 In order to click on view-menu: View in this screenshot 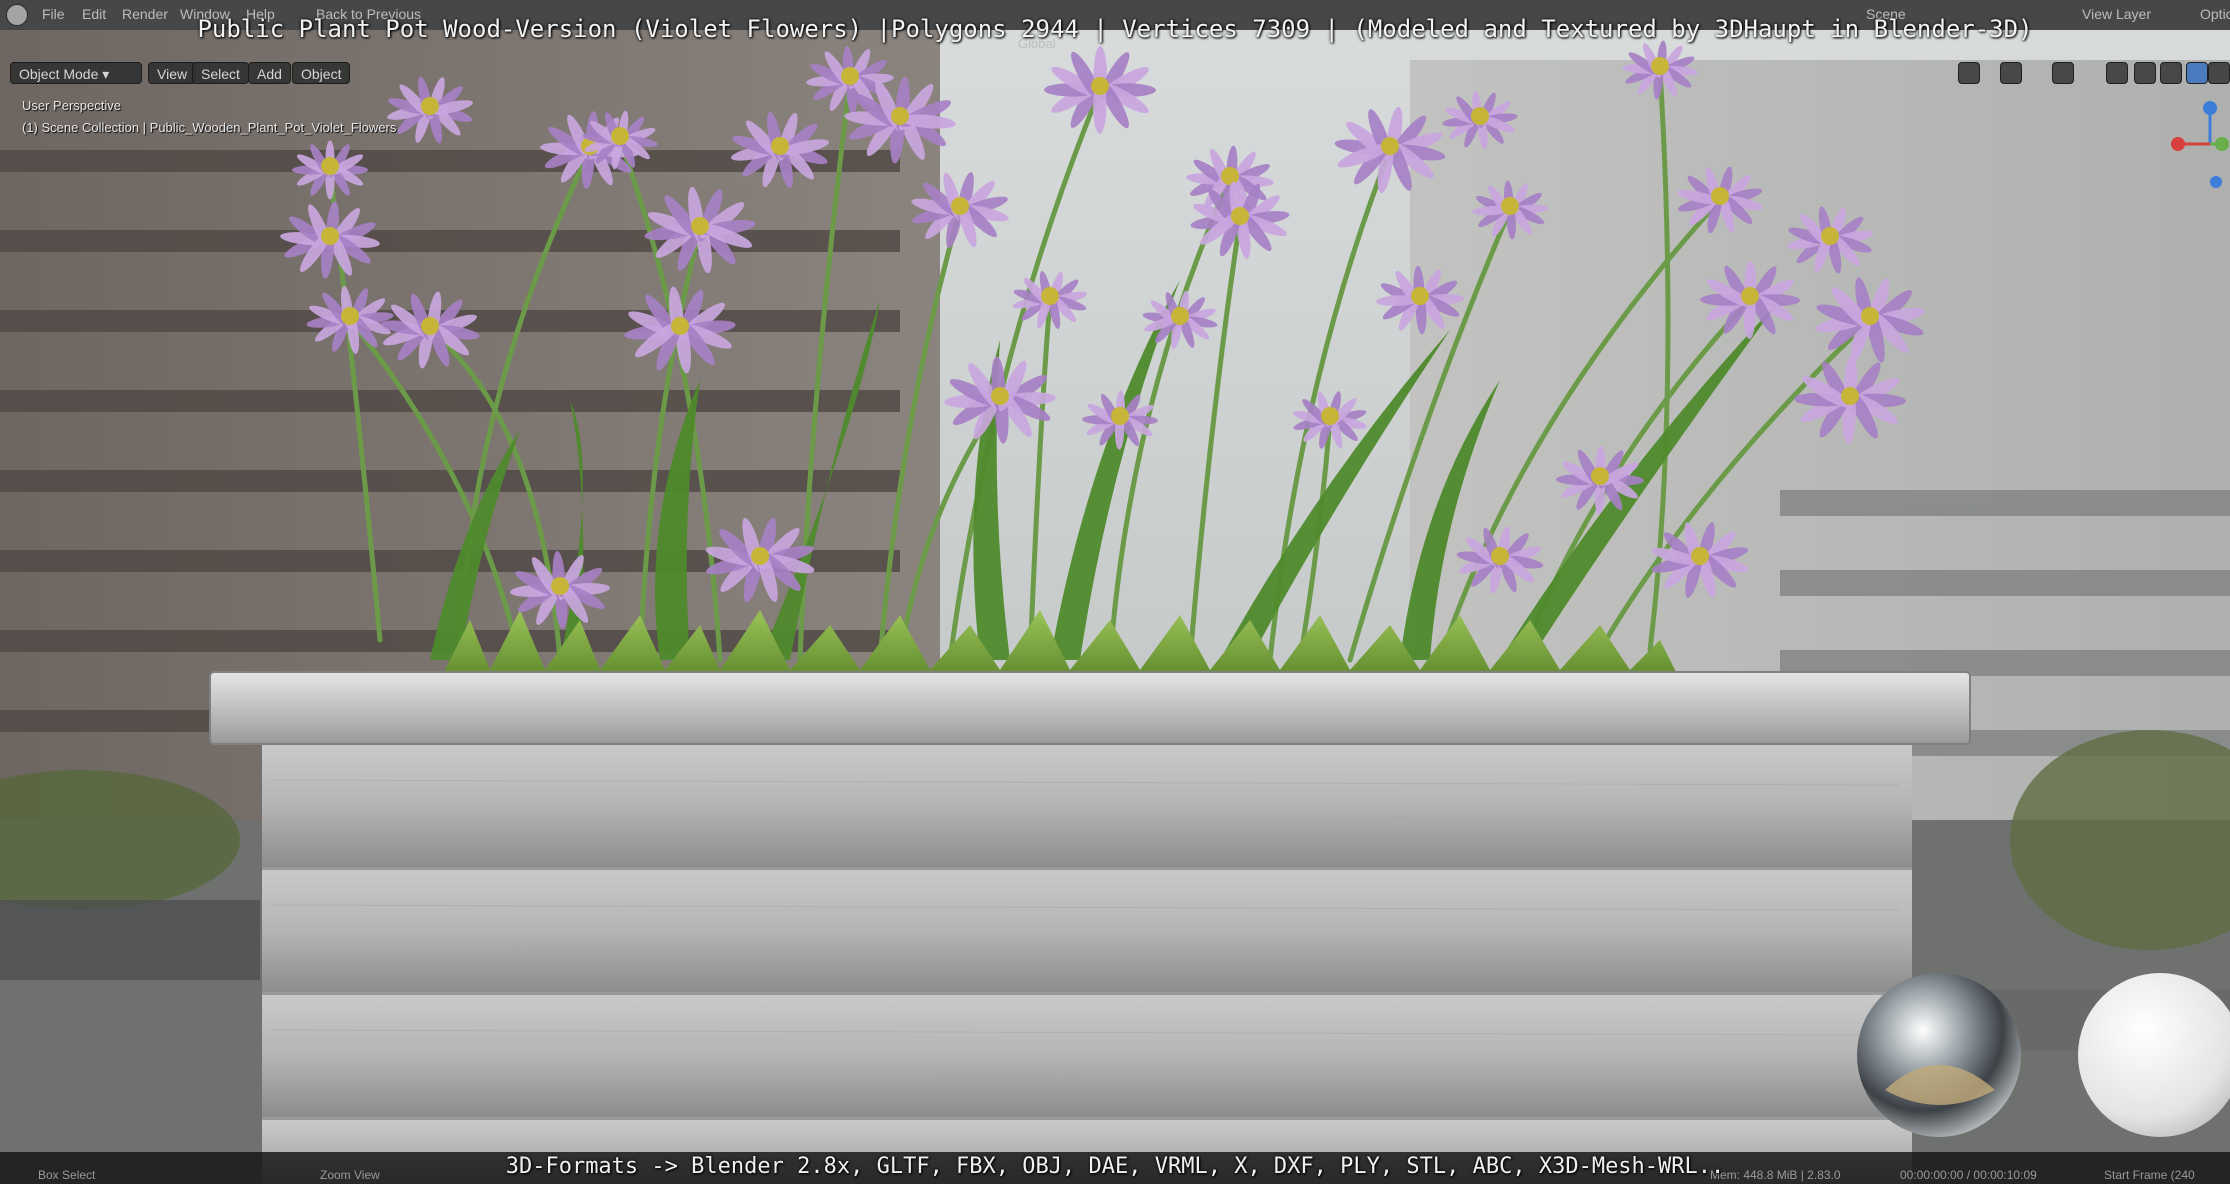, I will do `click(172, 73)`.